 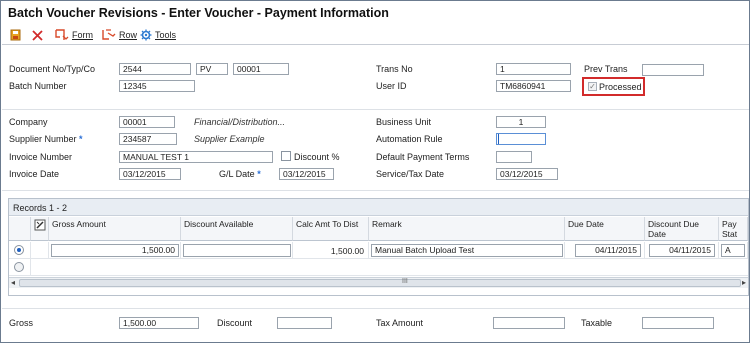 I want to click on toolbar: Form Row Tools, so click(x=375, y=35).